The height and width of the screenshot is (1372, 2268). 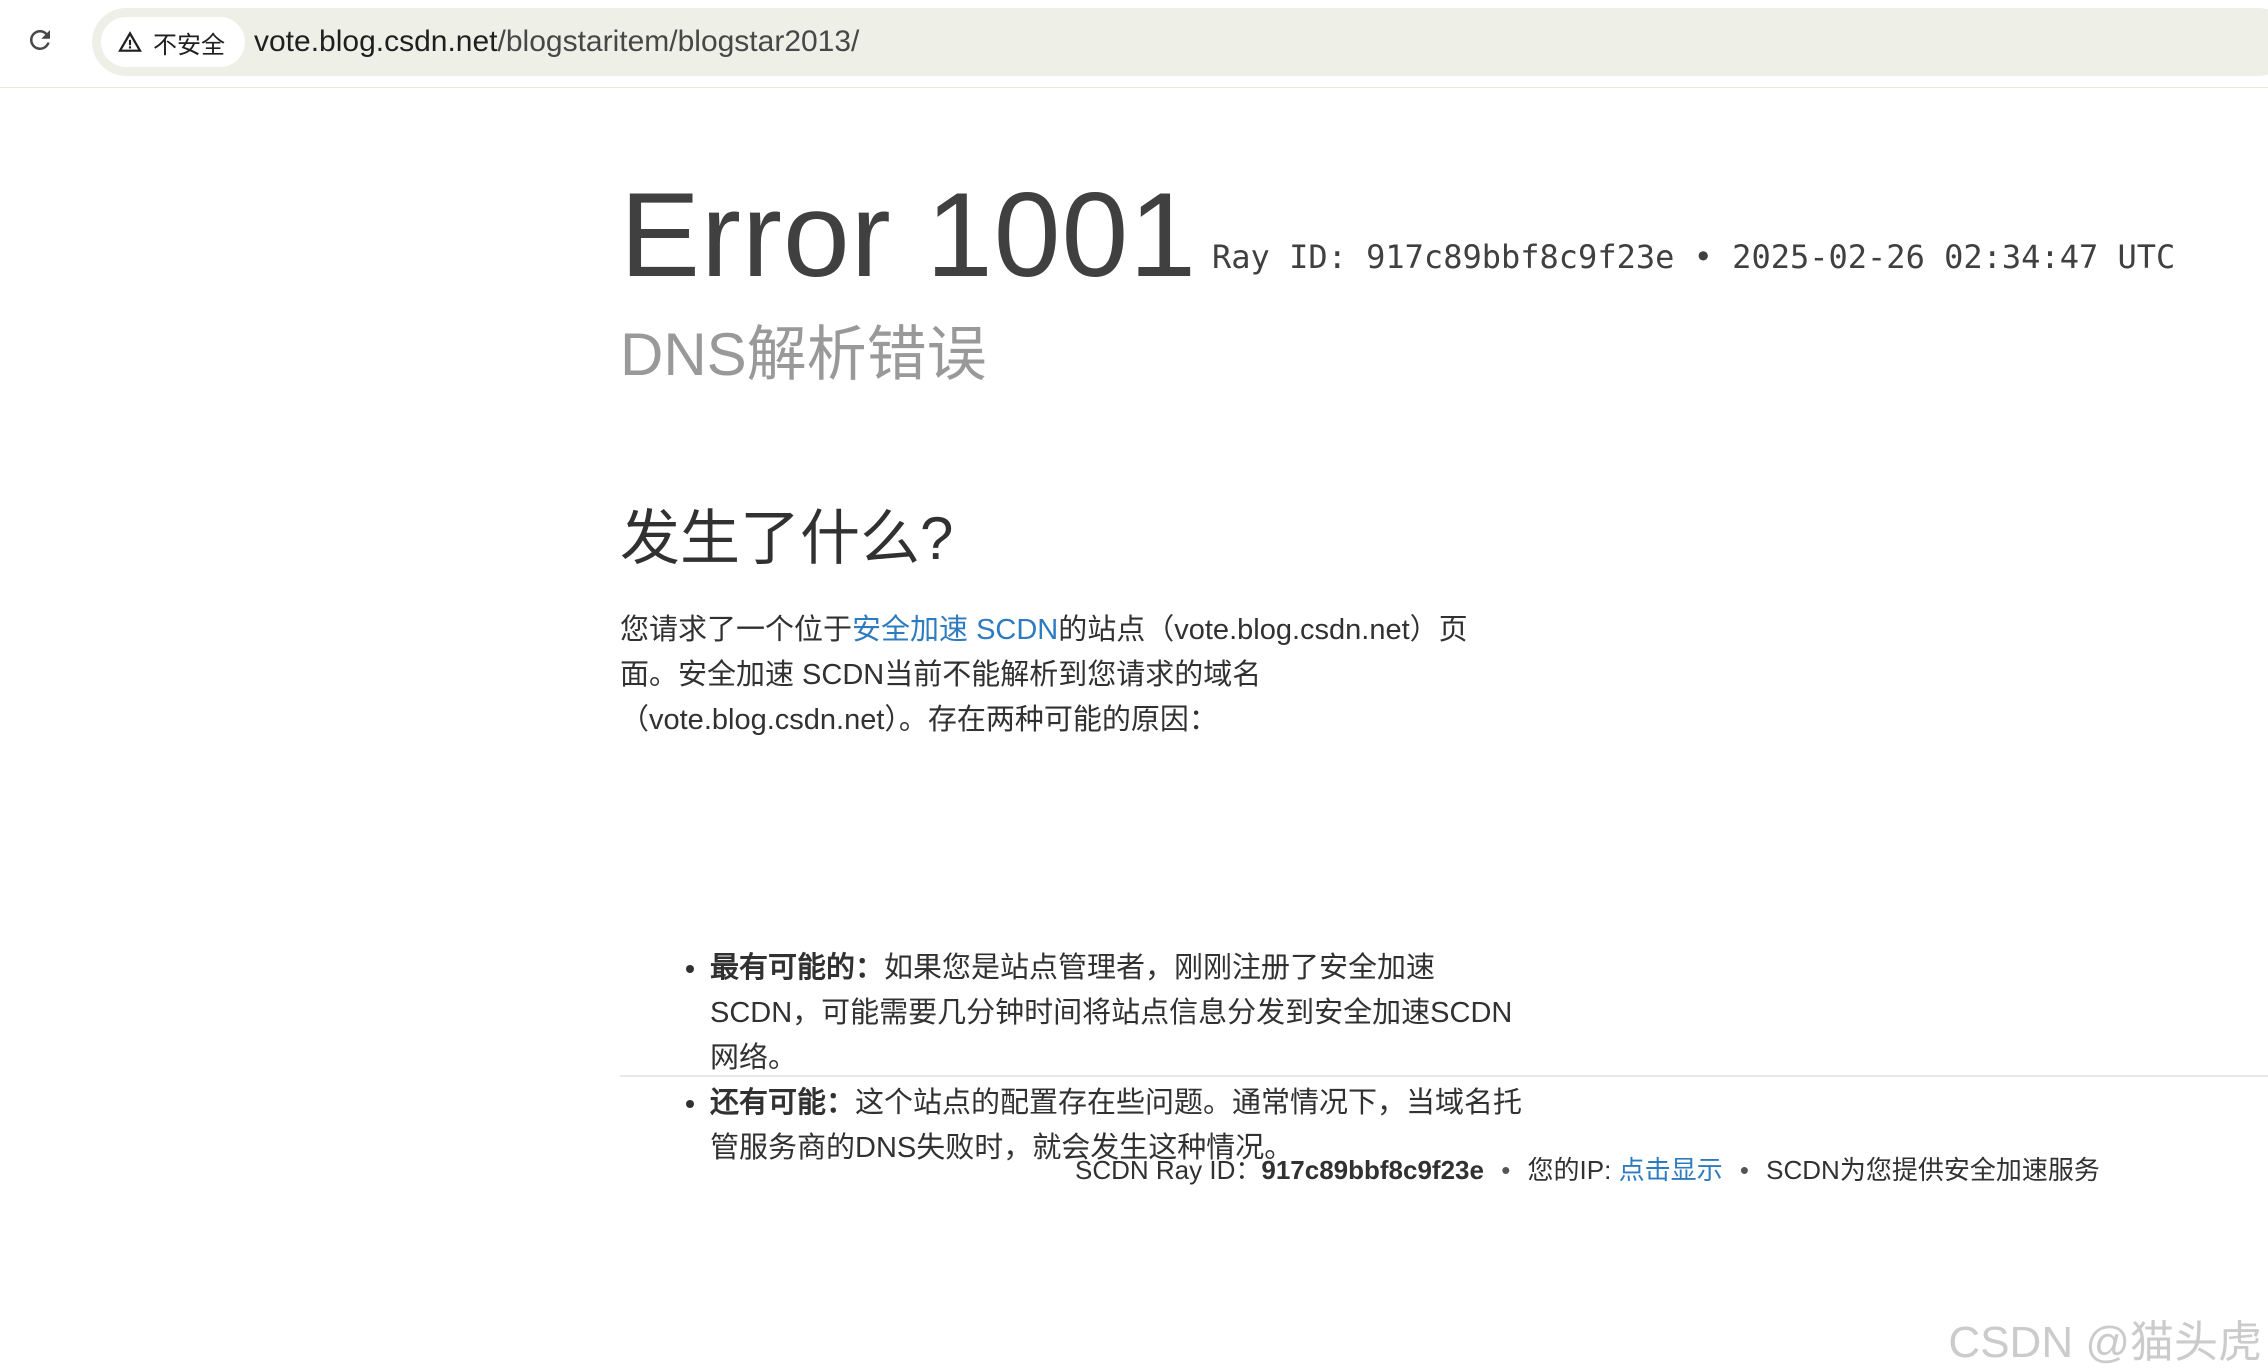 What do you see at coordinates (1573, 1170) in the screenshot?
I see `footer-ip-label: 您的IP:` at bounding box center [1573, 1170].